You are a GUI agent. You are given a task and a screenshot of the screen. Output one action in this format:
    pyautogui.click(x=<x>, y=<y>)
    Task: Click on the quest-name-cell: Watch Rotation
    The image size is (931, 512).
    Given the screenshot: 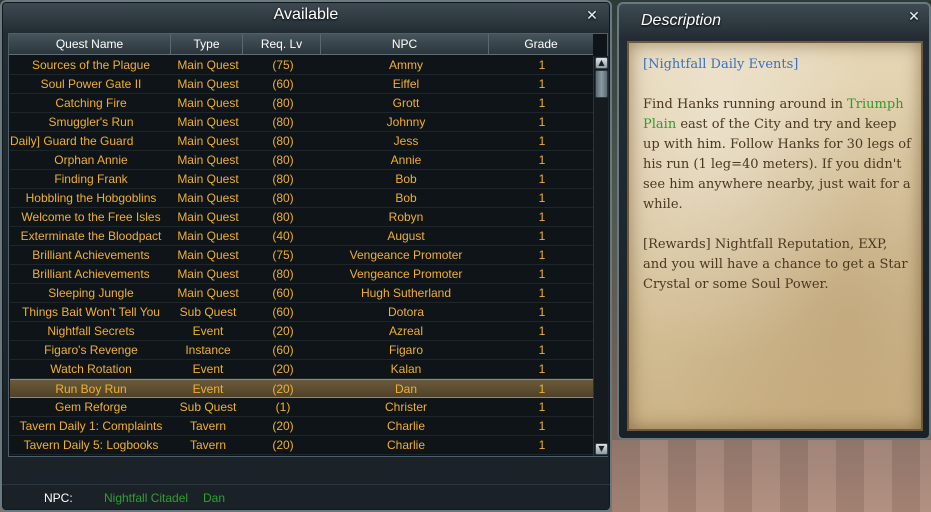 What is the action you would take?
    pyautogui.click(x=91, y=369)
    